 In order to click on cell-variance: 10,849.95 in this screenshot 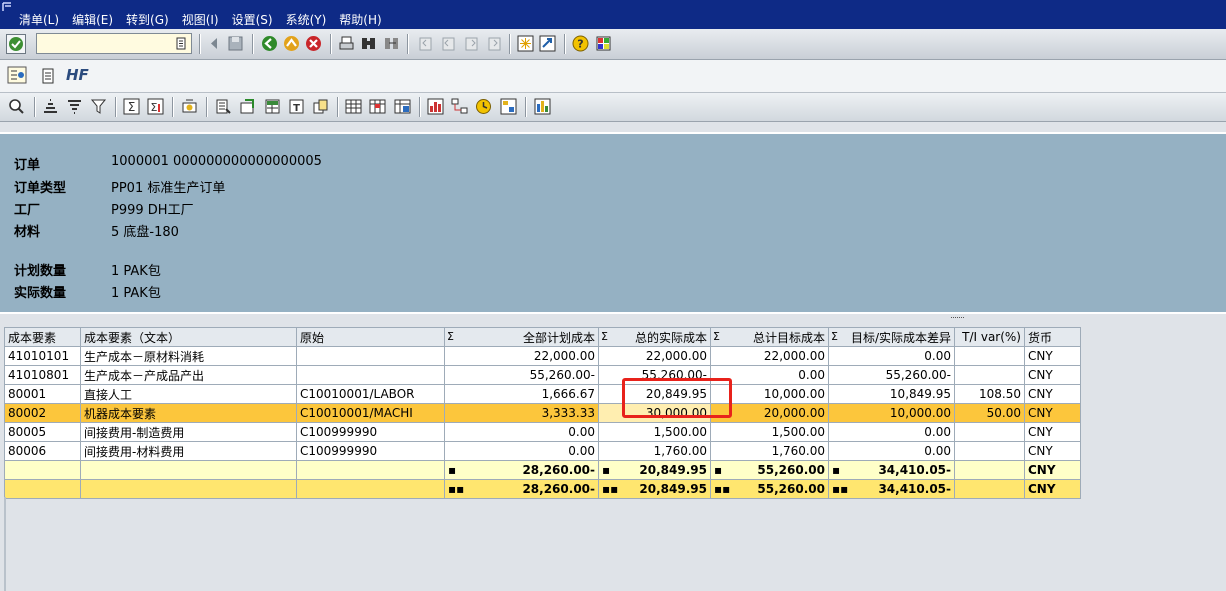, I will do `click(891, 394)`.